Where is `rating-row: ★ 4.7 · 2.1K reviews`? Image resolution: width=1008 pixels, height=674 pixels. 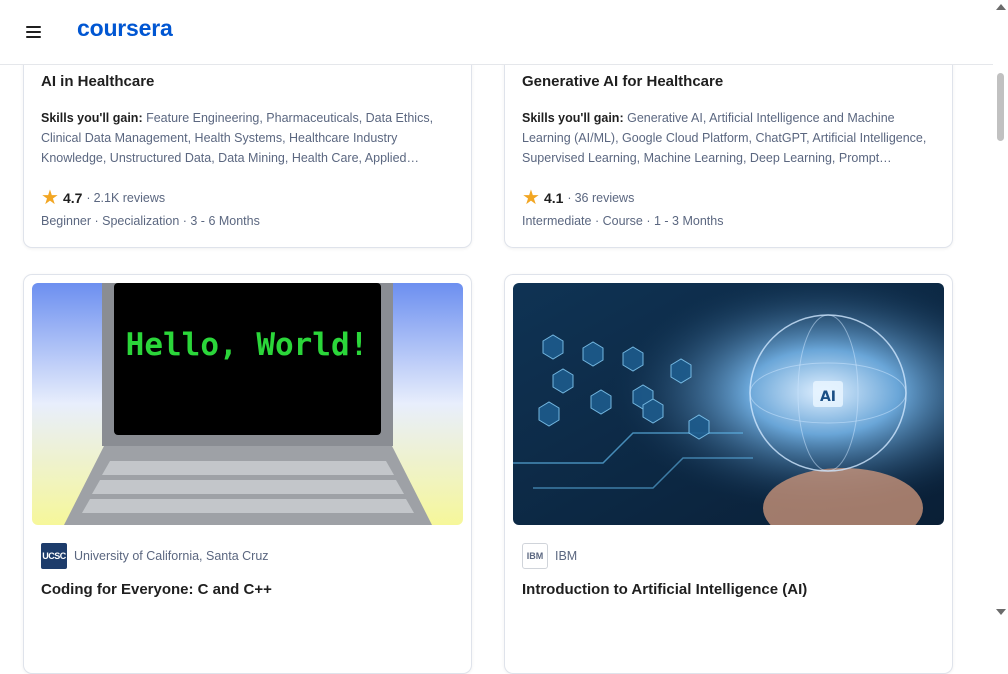
rating-row: ★ 4.7 · 2.1K reviews is located at coordinates (103, 198).